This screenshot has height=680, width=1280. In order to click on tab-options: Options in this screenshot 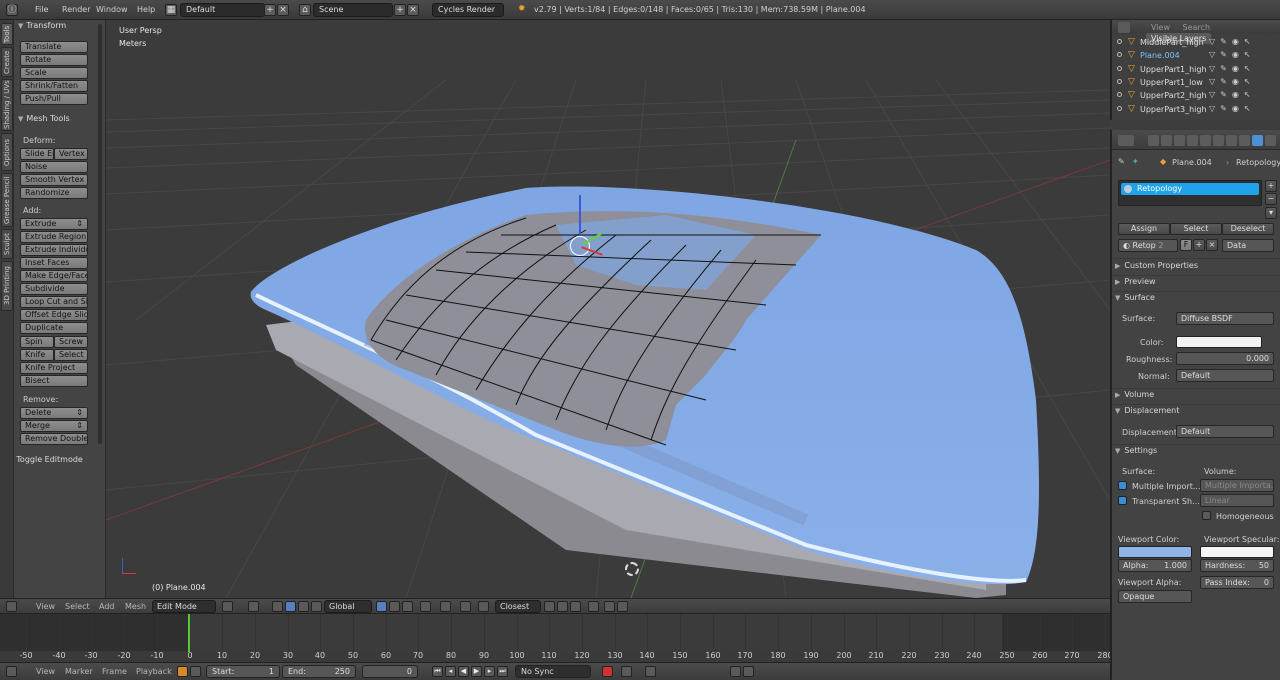, I will do `click(7, 152)`.